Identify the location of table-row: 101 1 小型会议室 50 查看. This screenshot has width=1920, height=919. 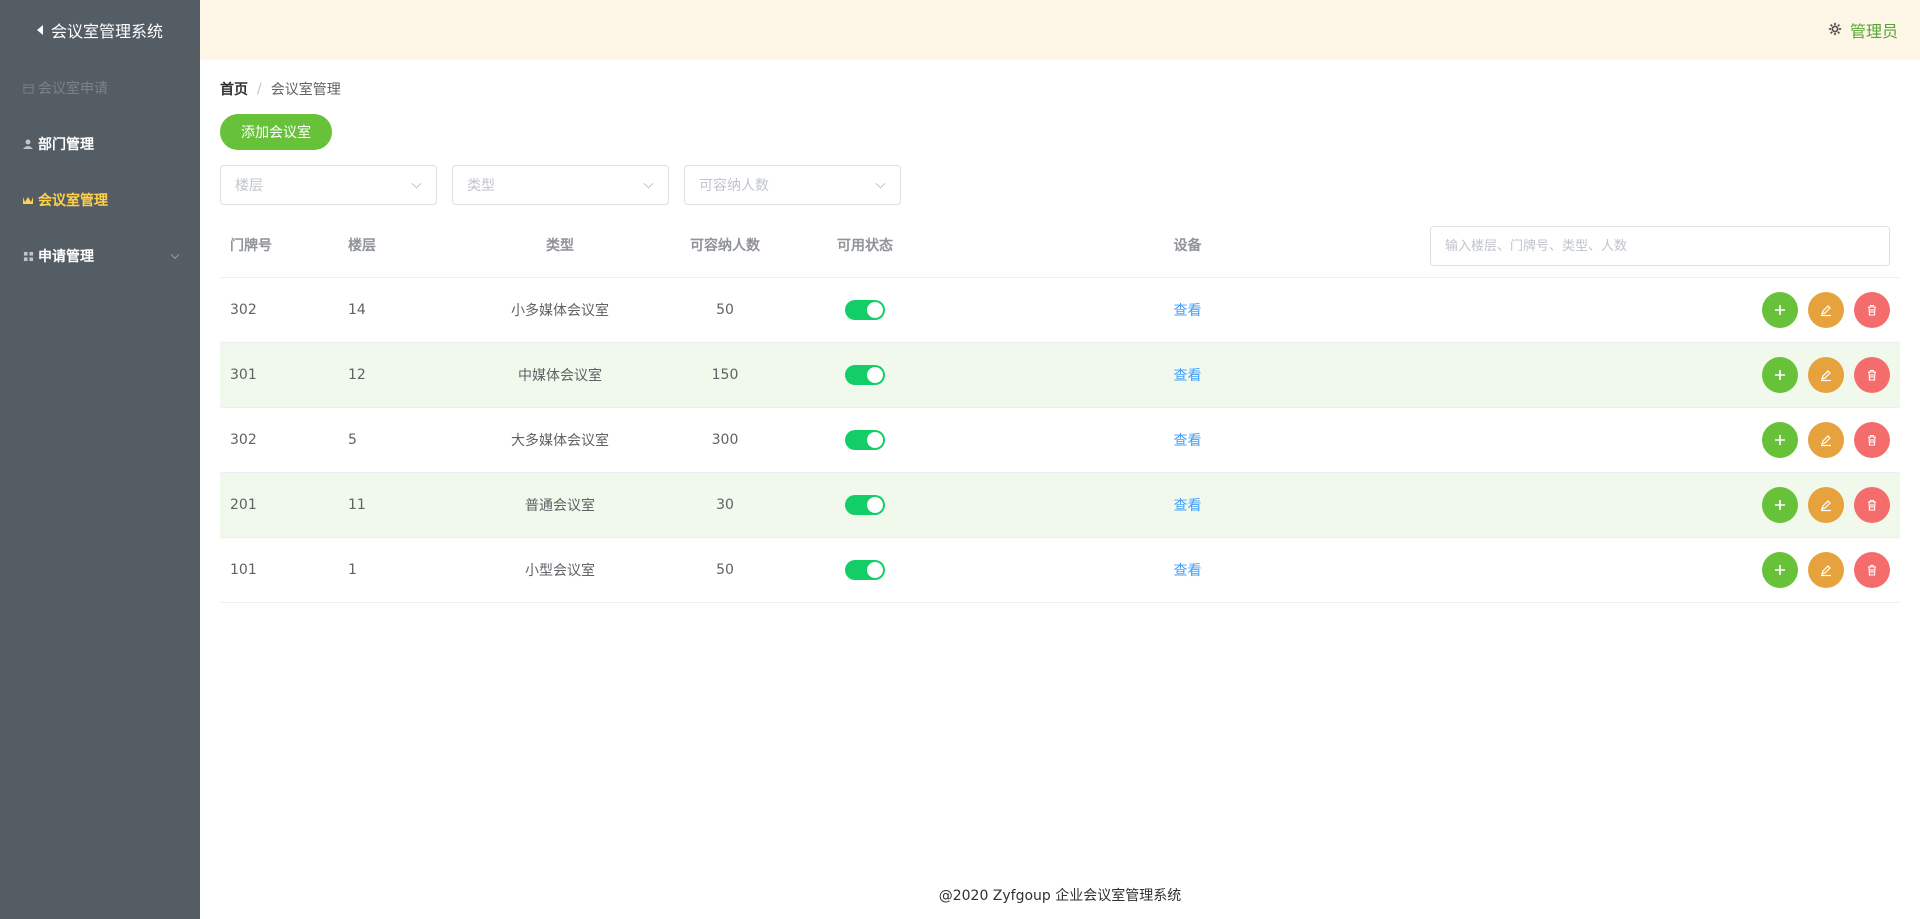
(1060, 570).